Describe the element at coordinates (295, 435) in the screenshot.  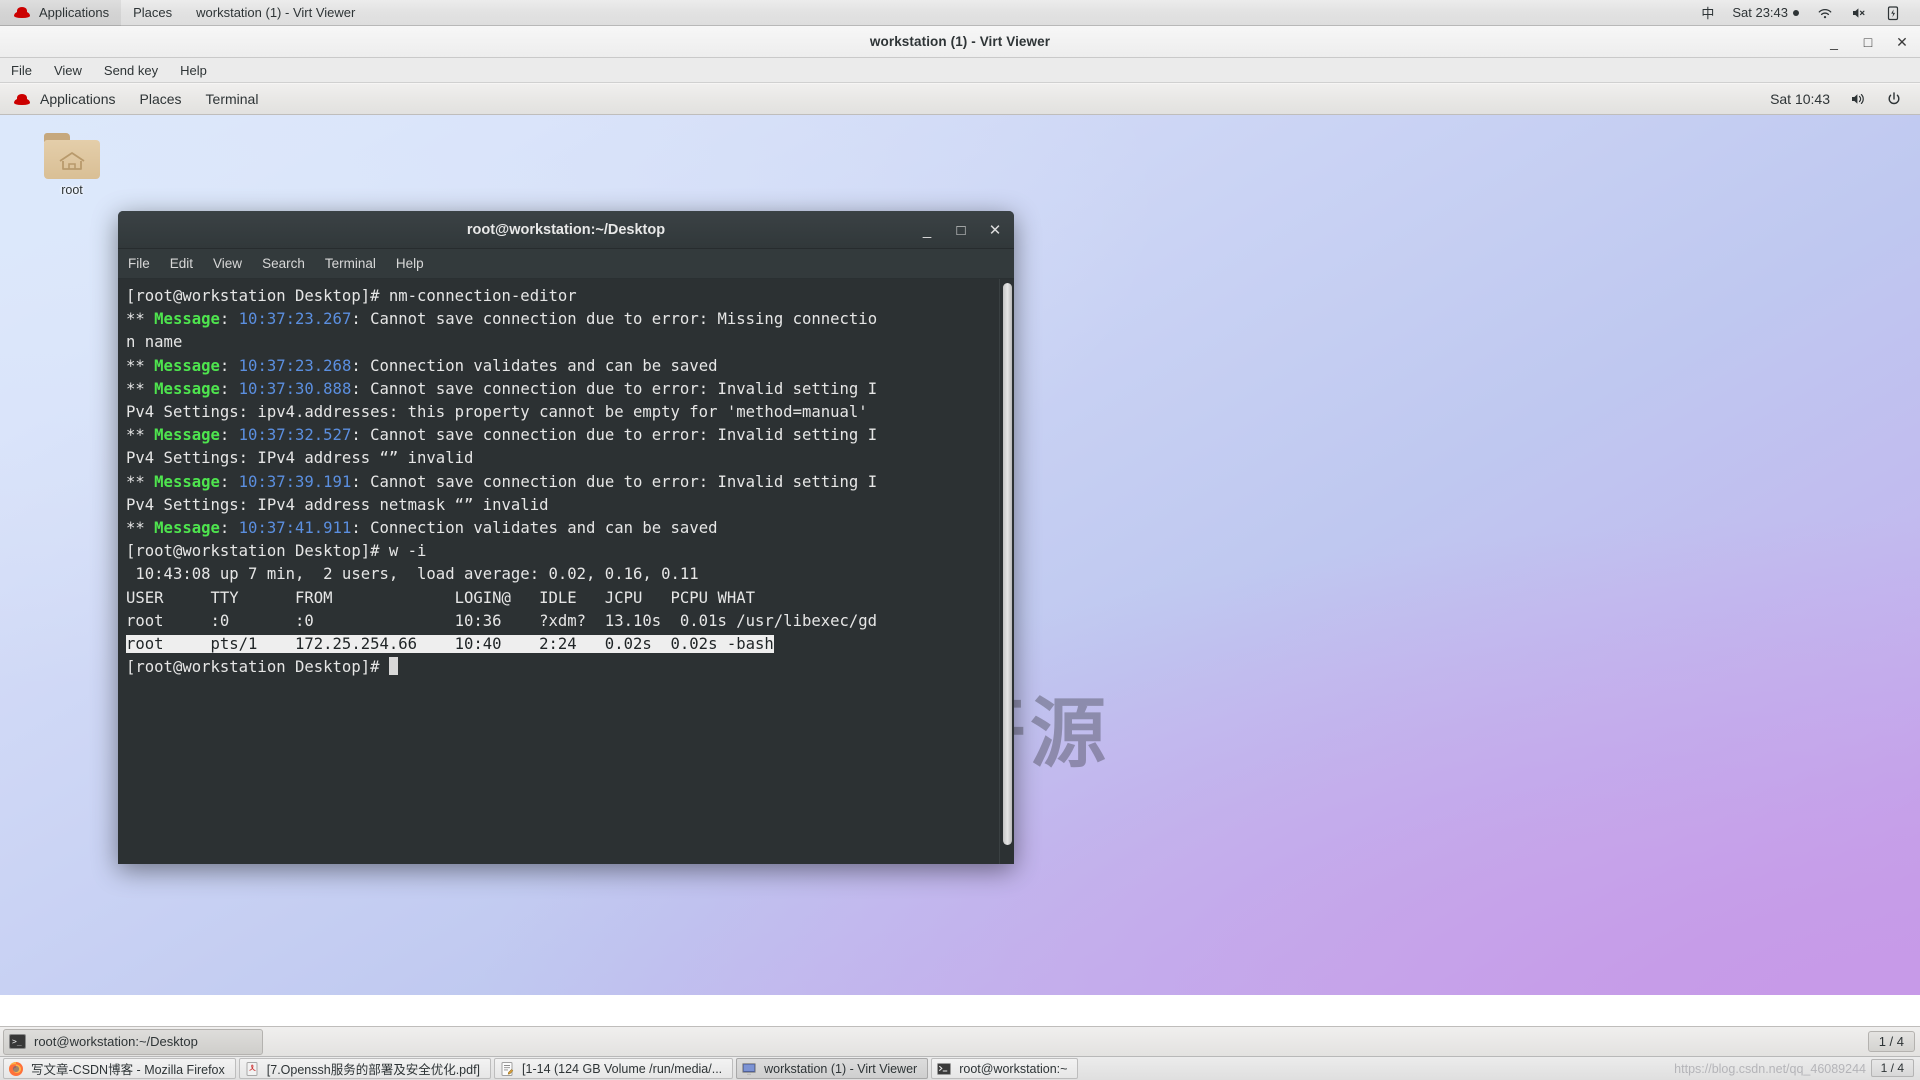
I see `terminal-message-time: 10:37:32.527` at that location.